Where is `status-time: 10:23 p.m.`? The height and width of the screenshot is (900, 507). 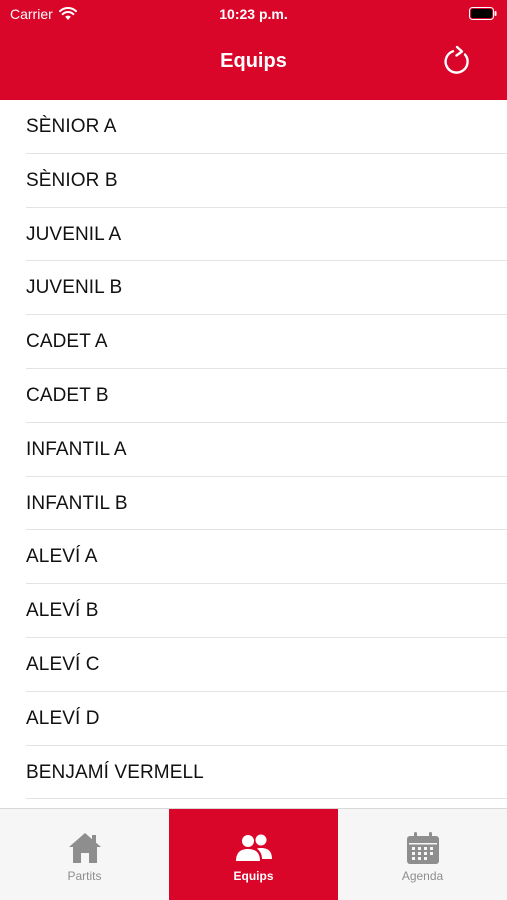 status-time: 10:23 p.m. is located at coordinates (253, 14).